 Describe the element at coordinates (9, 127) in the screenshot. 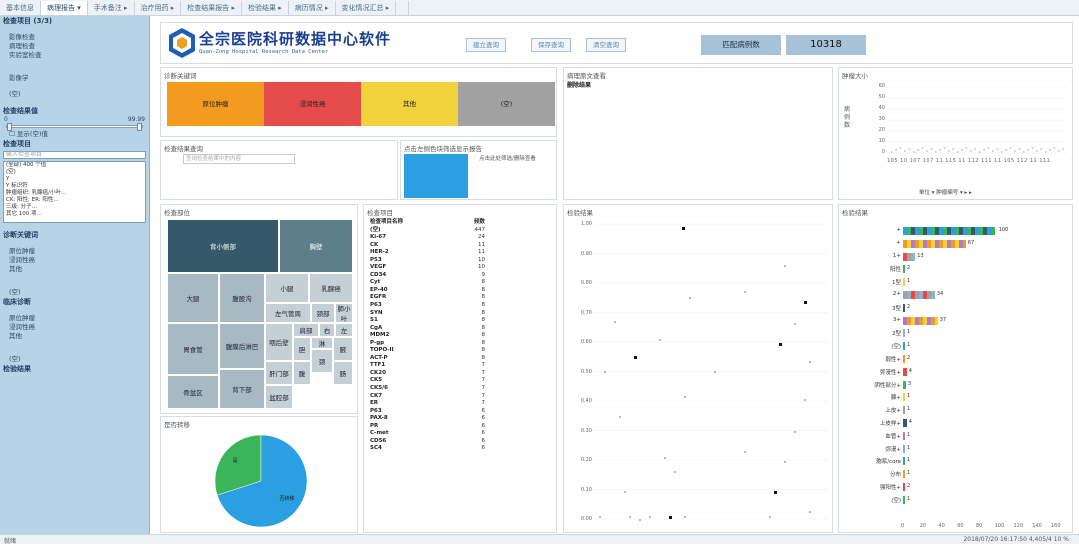

I see `range-slider-min-handle` at that location.